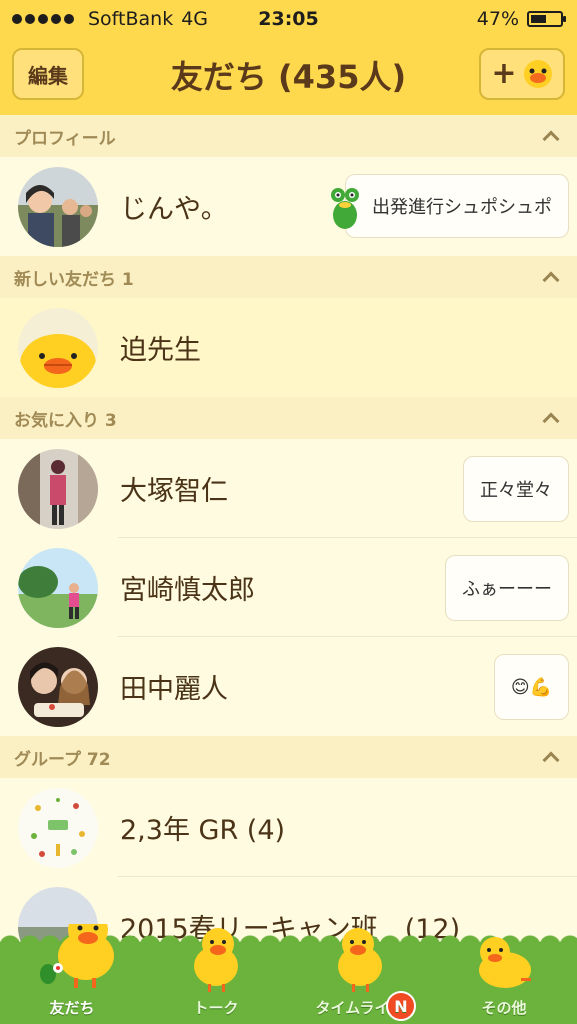  I want to click on group-name: 2,3年 GR (4), so click(203, 830).